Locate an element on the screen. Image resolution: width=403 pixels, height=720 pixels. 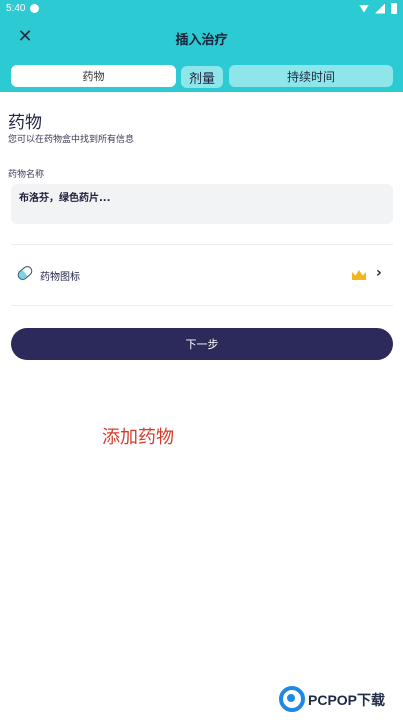
crown-icon is located at coordinates (359, 275).